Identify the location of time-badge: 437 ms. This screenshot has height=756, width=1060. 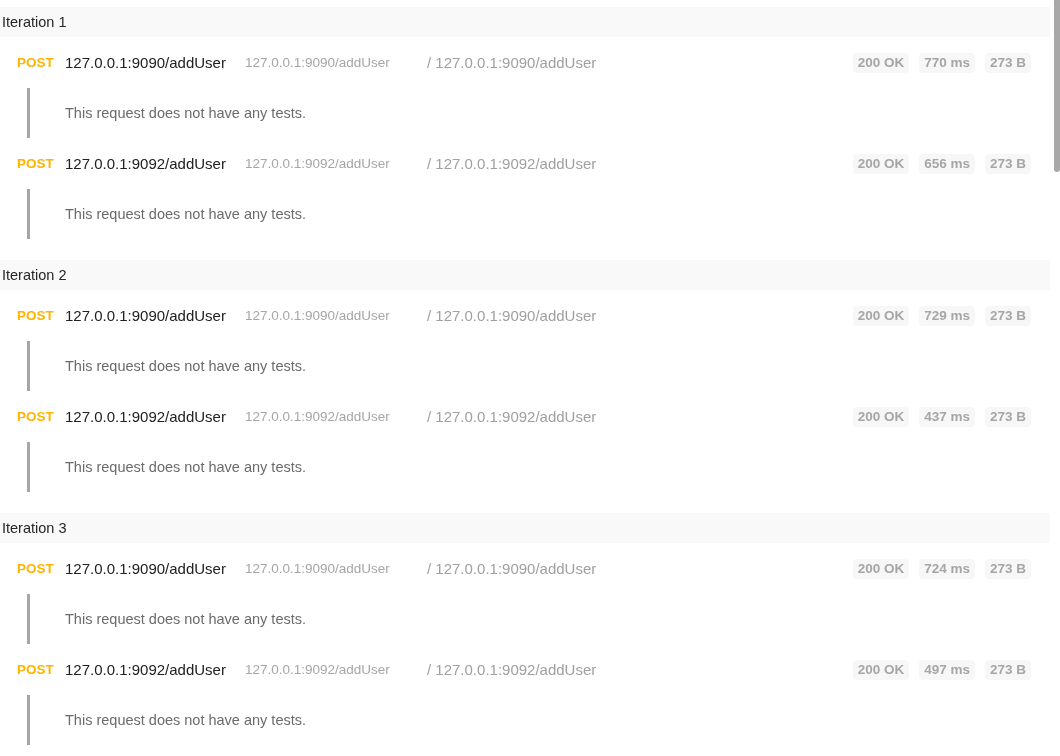
(947, 416).